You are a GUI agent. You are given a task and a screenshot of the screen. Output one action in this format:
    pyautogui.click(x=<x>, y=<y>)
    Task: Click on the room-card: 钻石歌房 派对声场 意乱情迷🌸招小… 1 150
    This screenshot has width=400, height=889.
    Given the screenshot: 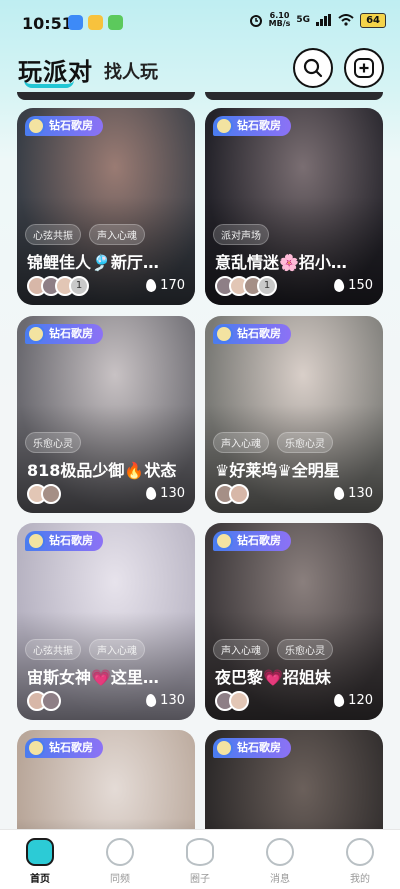 What is the action you would take?
    pyautogui.click(x=294, y=206)
    